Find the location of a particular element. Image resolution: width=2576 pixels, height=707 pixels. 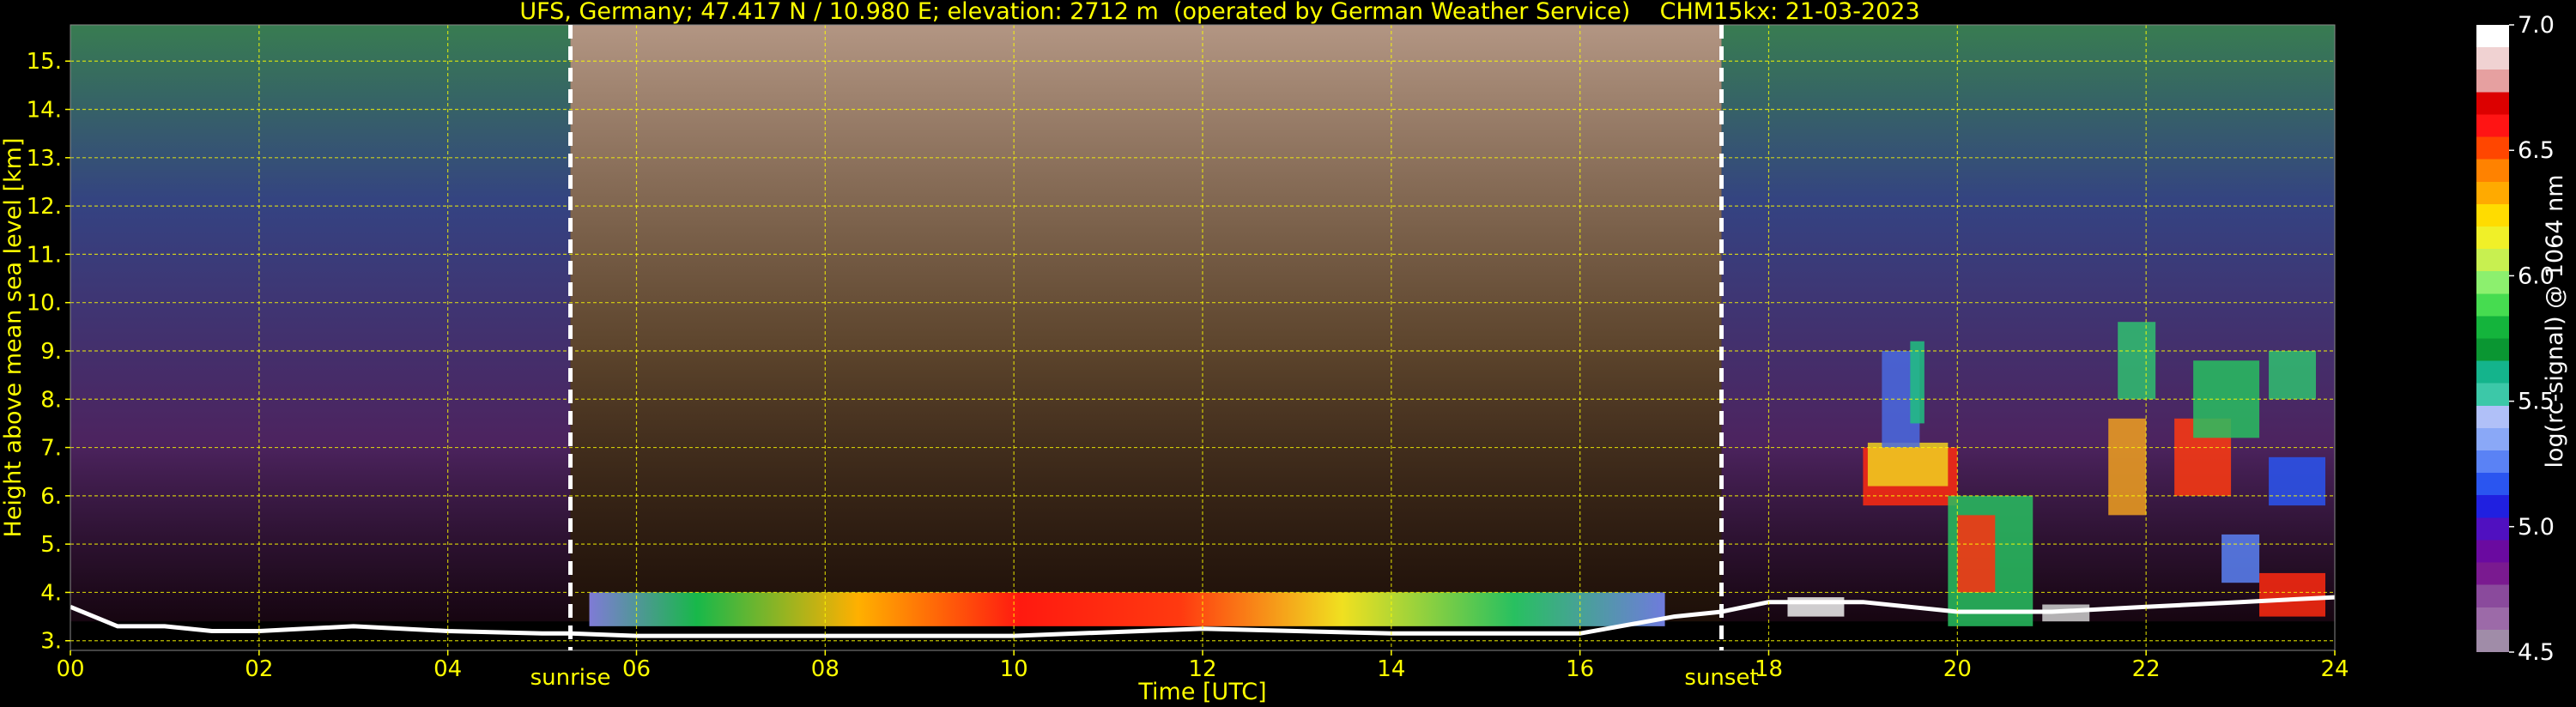

x-tick-label: 06 is located at coordinates (636, 669).